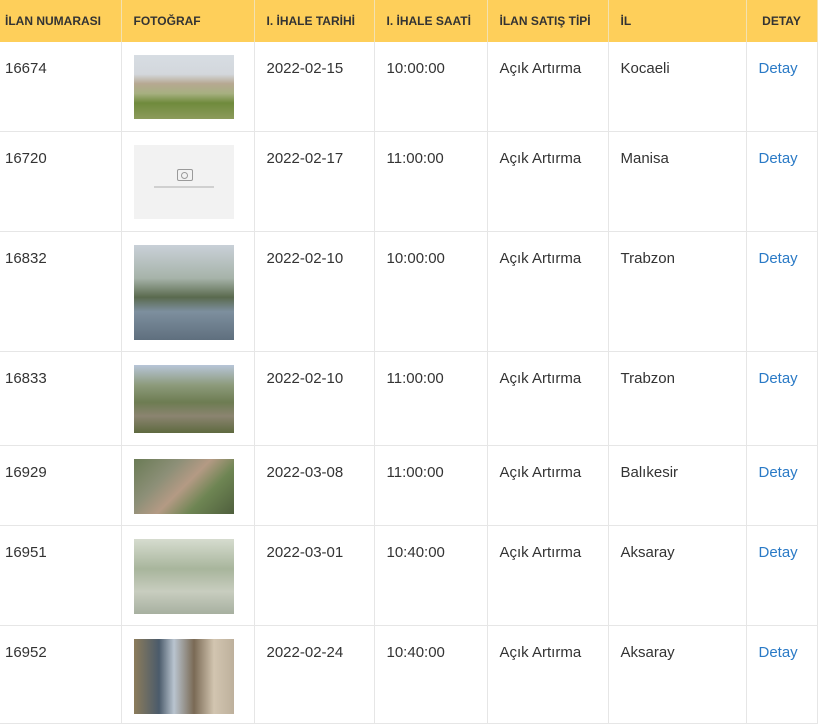  I want to click on header-ihale-tarihi: I. İHALE TARİHİ, so click(314, 21).